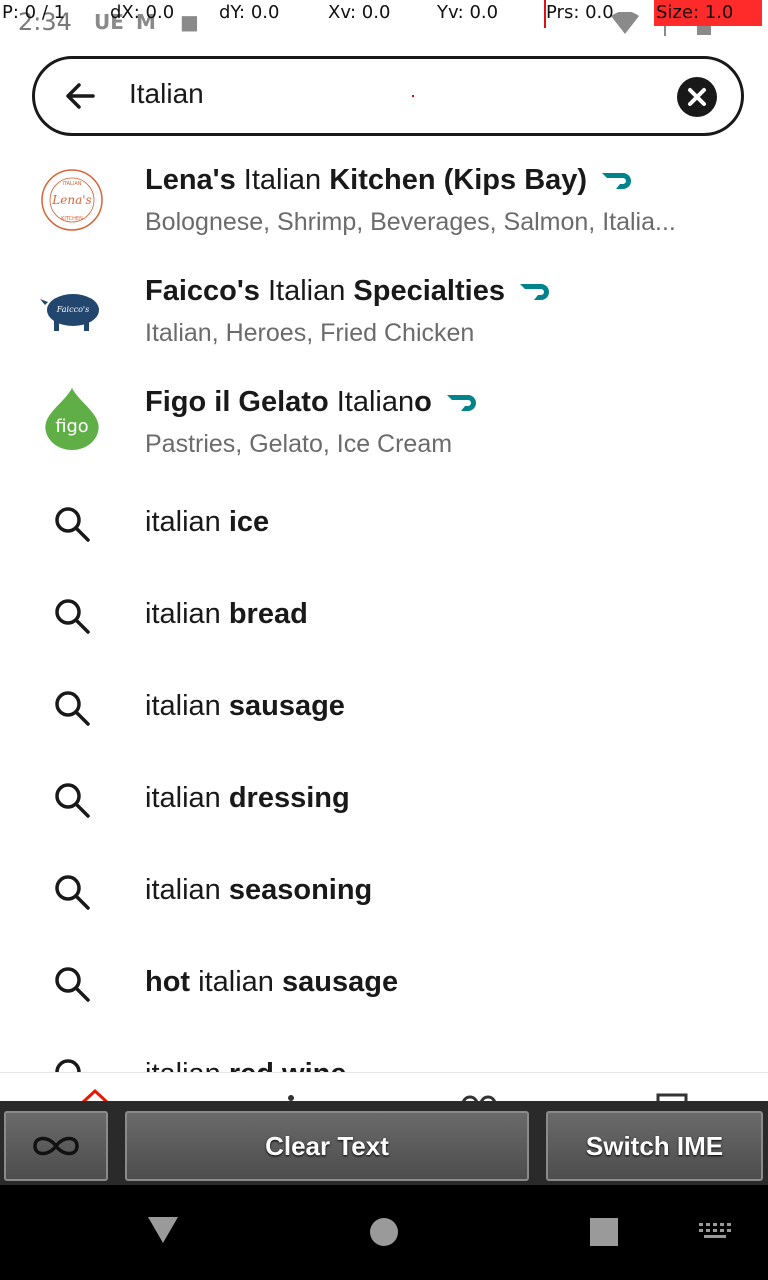 The width and height of the screenshot is (768, 1280). I want to click on search-suggestion: italian sausage, so click(384, 708).